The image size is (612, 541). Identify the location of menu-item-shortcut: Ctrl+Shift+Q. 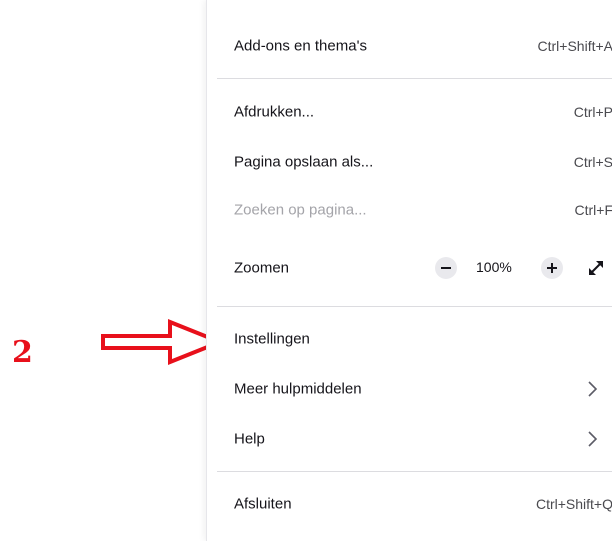
(573, 504).